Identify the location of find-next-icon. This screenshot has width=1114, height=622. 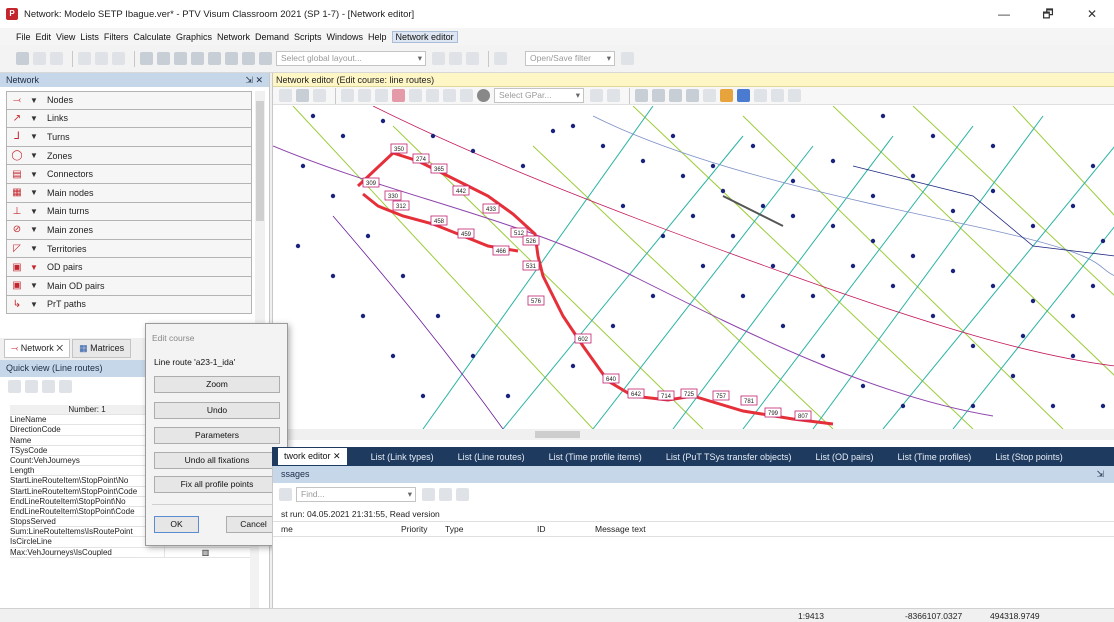
(445, 494).